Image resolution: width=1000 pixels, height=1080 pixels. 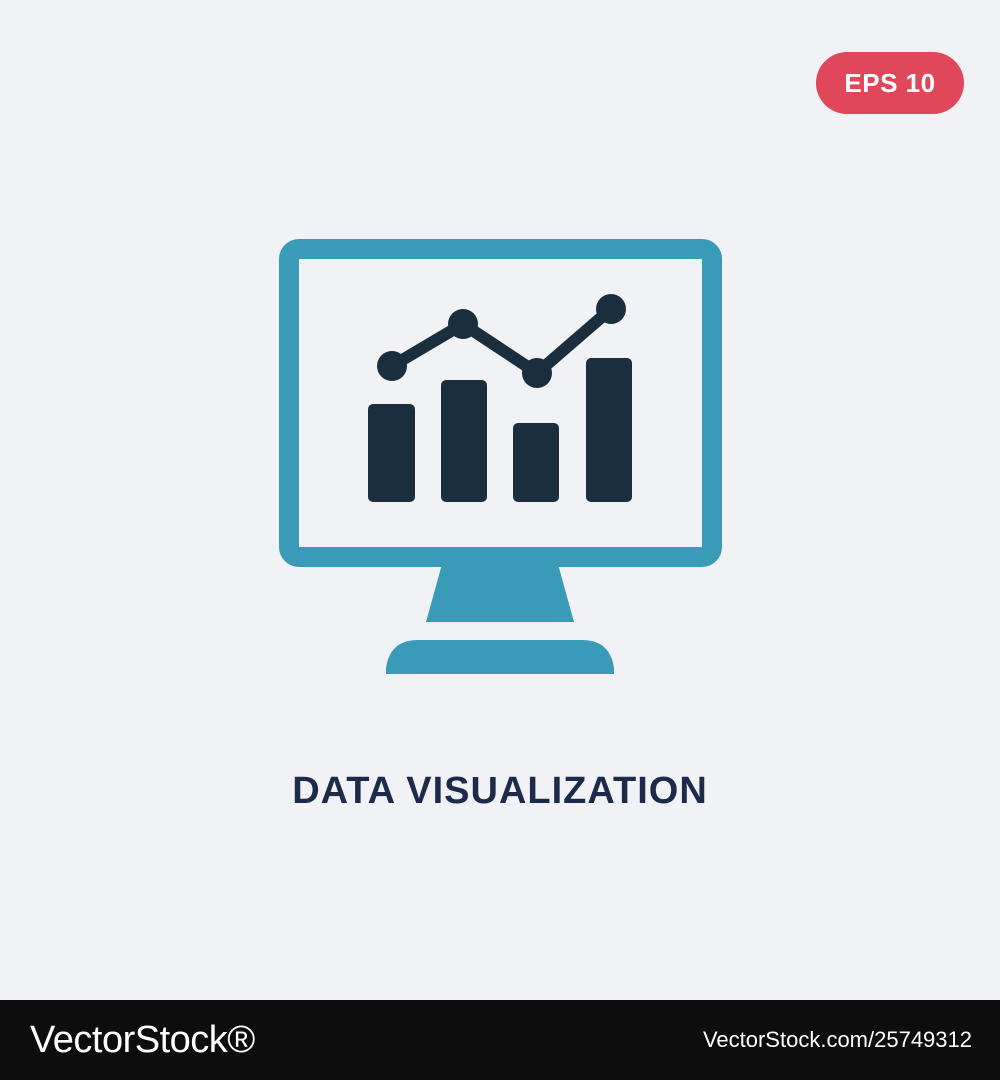 What do you see at coordinates (142, 1039) in the screenshot?
I see `vectorstock-logo: VectorStock®` at bounding box center [142, 1039].